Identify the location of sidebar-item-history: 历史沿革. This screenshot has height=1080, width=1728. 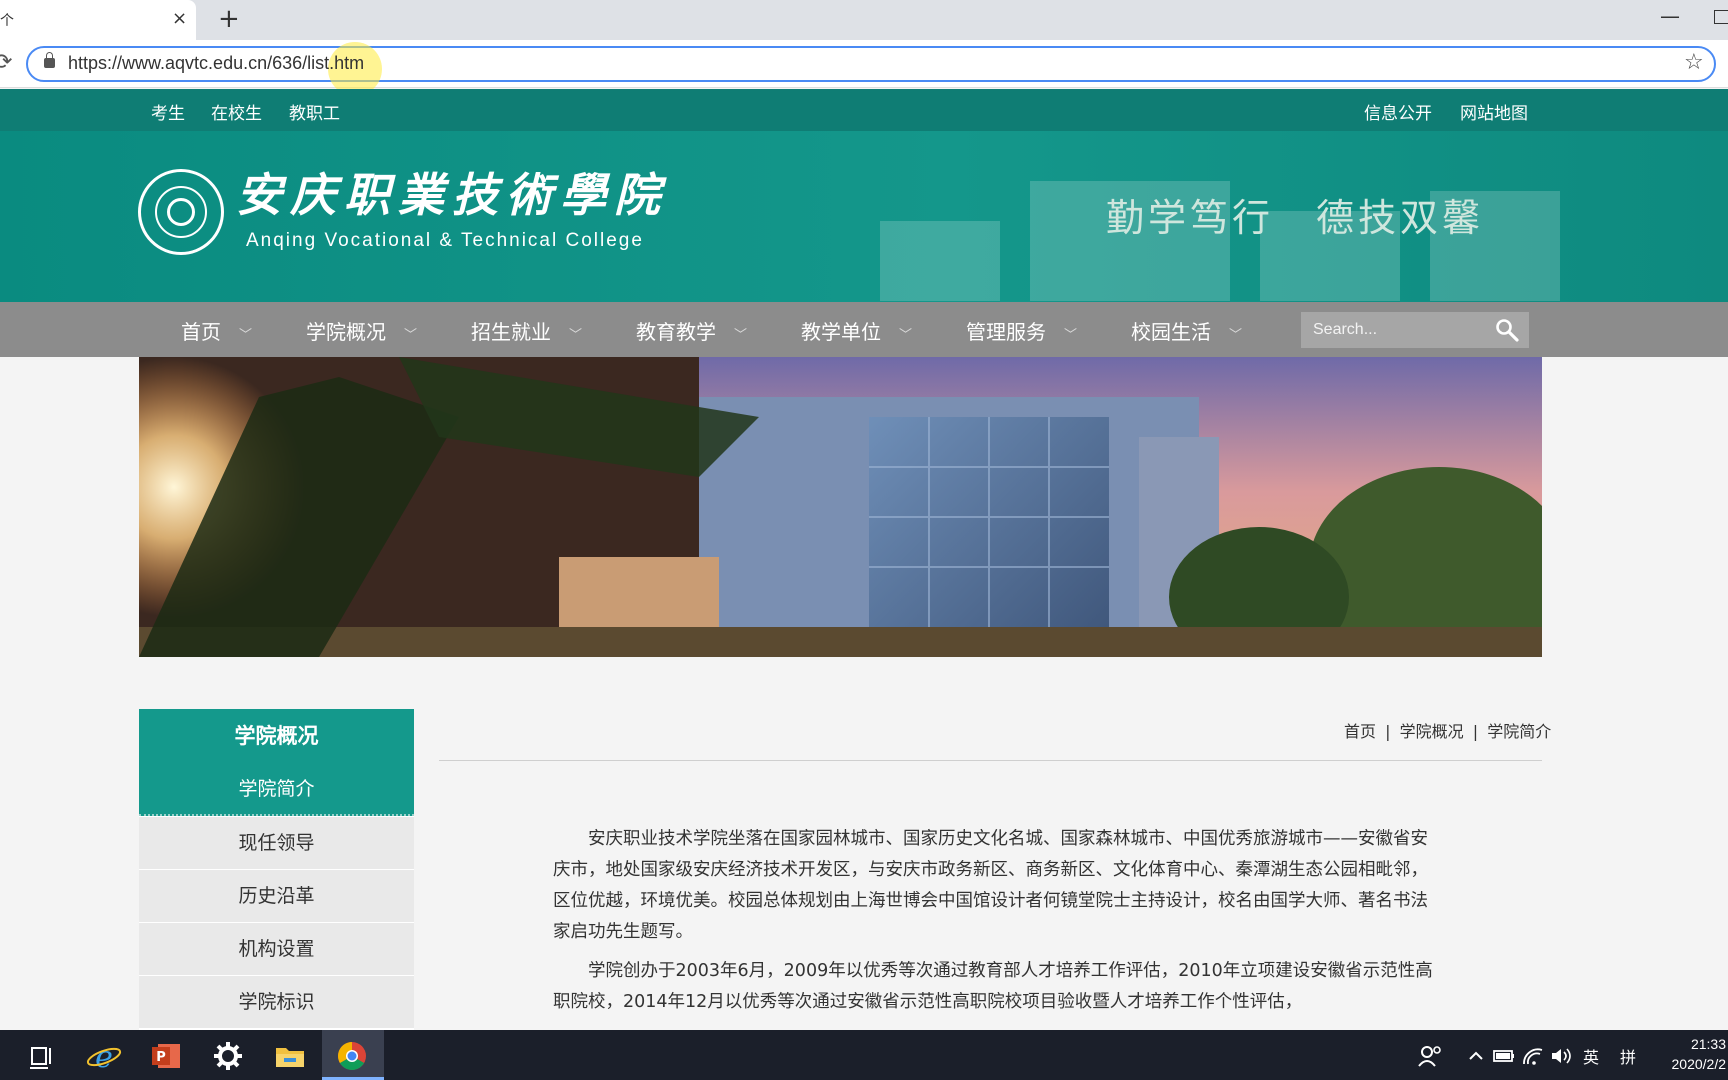
(276, 896).